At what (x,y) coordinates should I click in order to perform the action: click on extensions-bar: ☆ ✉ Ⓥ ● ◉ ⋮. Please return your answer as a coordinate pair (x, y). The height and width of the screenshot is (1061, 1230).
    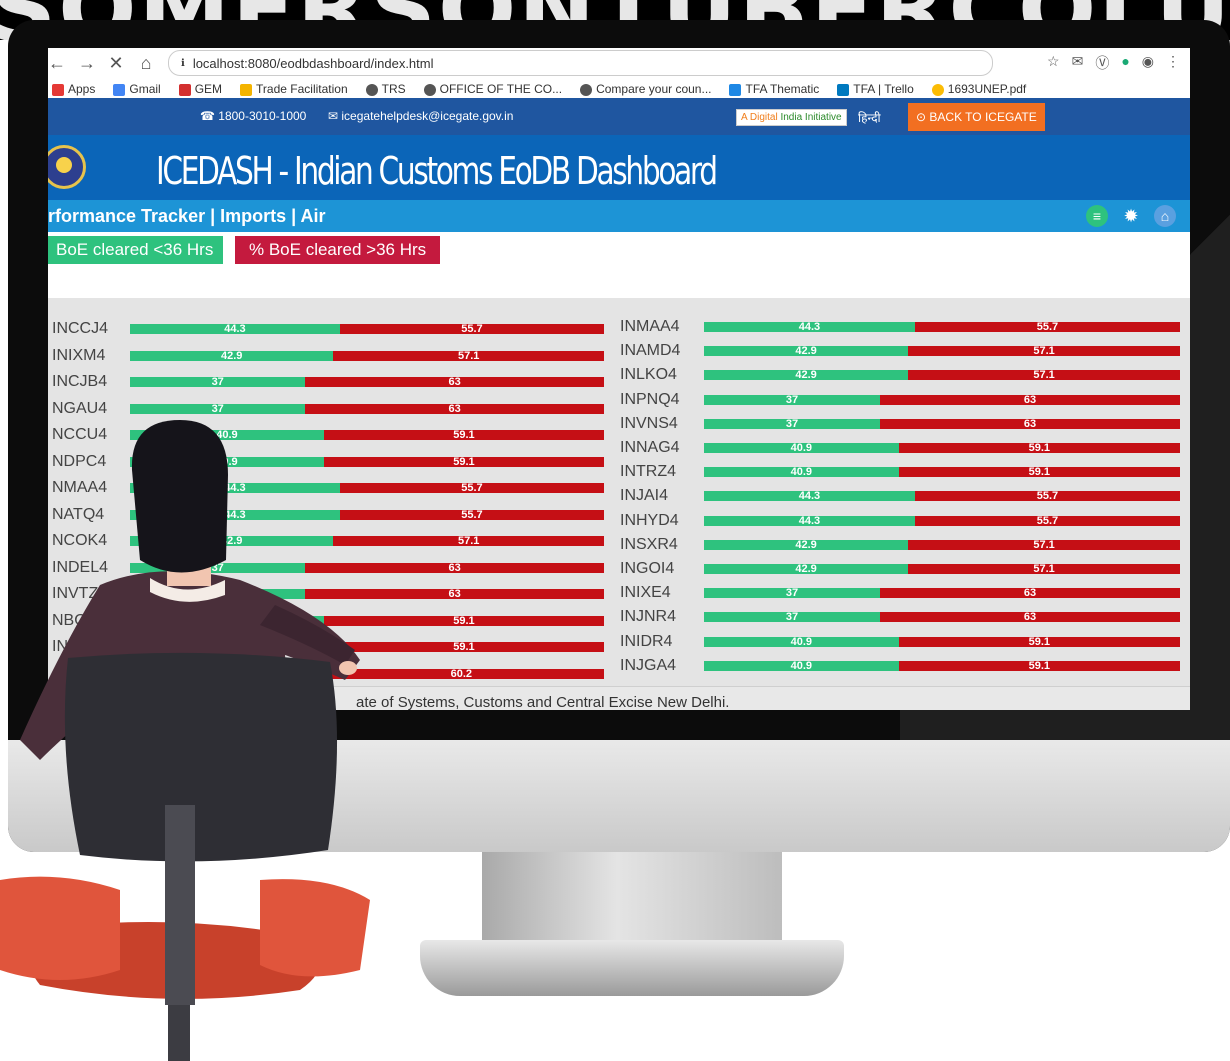
    Looking at the image, I should click on (1118, 63).